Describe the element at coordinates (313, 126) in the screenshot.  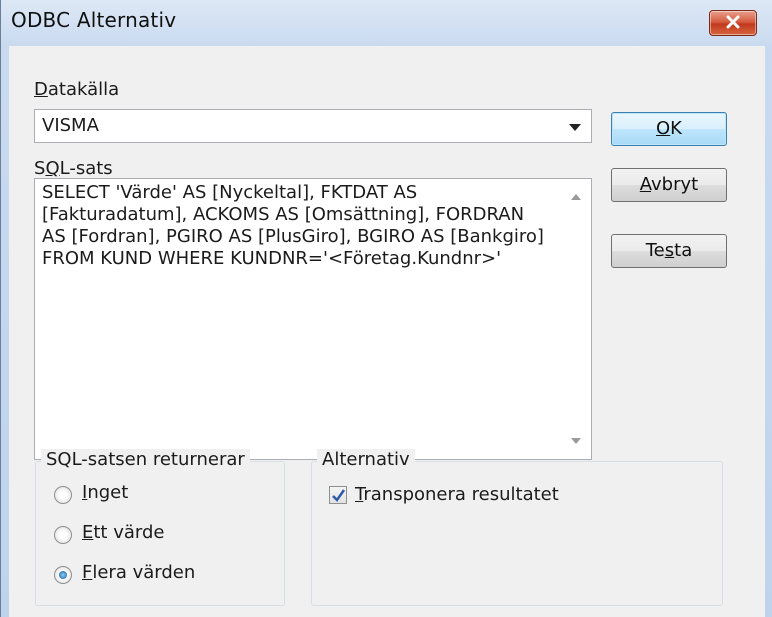
I see `datasource-dropdown: VISMA` at that location.